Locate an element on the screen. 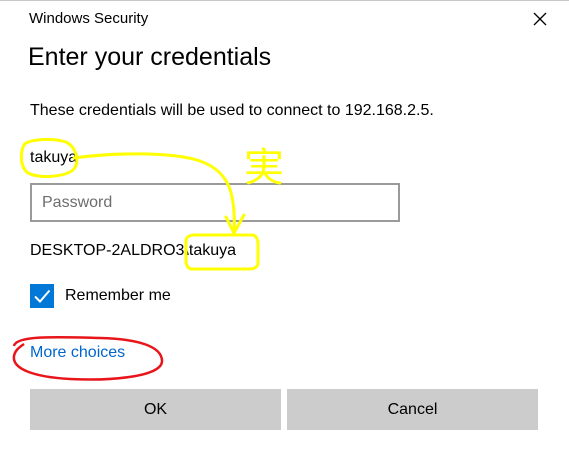 Image resolution: width=569 pixels, height=455 pixels. close-icon is located at coordinates (540, 19).